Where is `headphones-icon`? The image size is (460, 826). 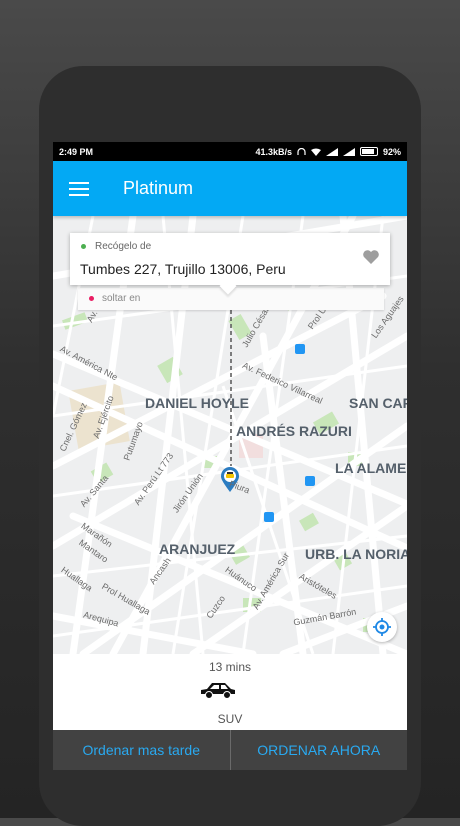
headphones-icon is located at coordinates (301, 151).